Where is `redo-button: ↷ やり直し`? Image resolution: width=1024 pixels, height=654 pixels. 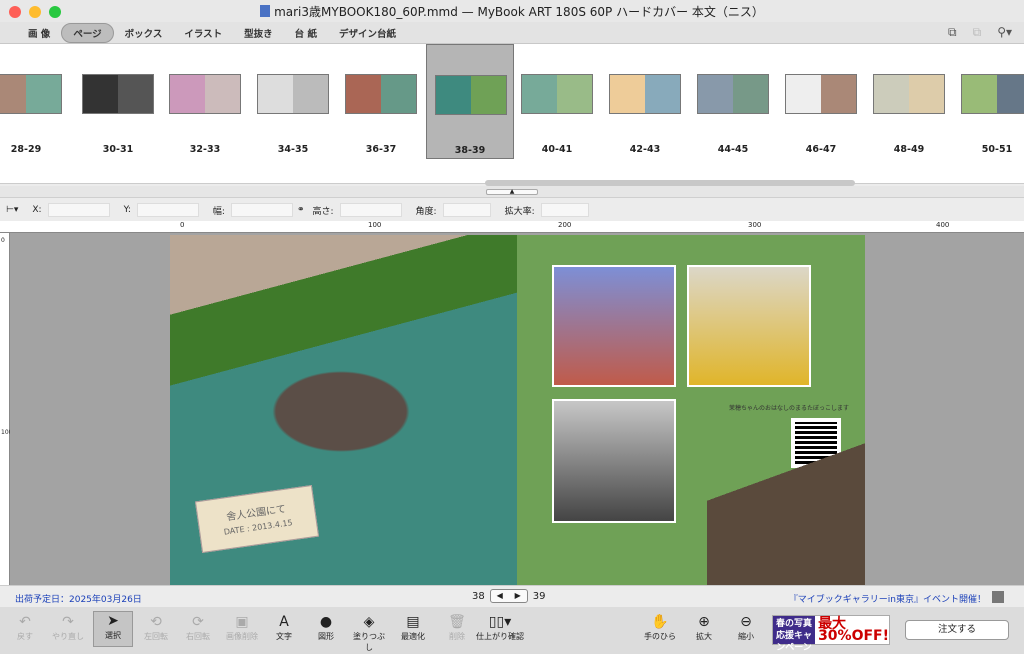 redo-button: ↷ やり直し is located at coordinates (68, 627).